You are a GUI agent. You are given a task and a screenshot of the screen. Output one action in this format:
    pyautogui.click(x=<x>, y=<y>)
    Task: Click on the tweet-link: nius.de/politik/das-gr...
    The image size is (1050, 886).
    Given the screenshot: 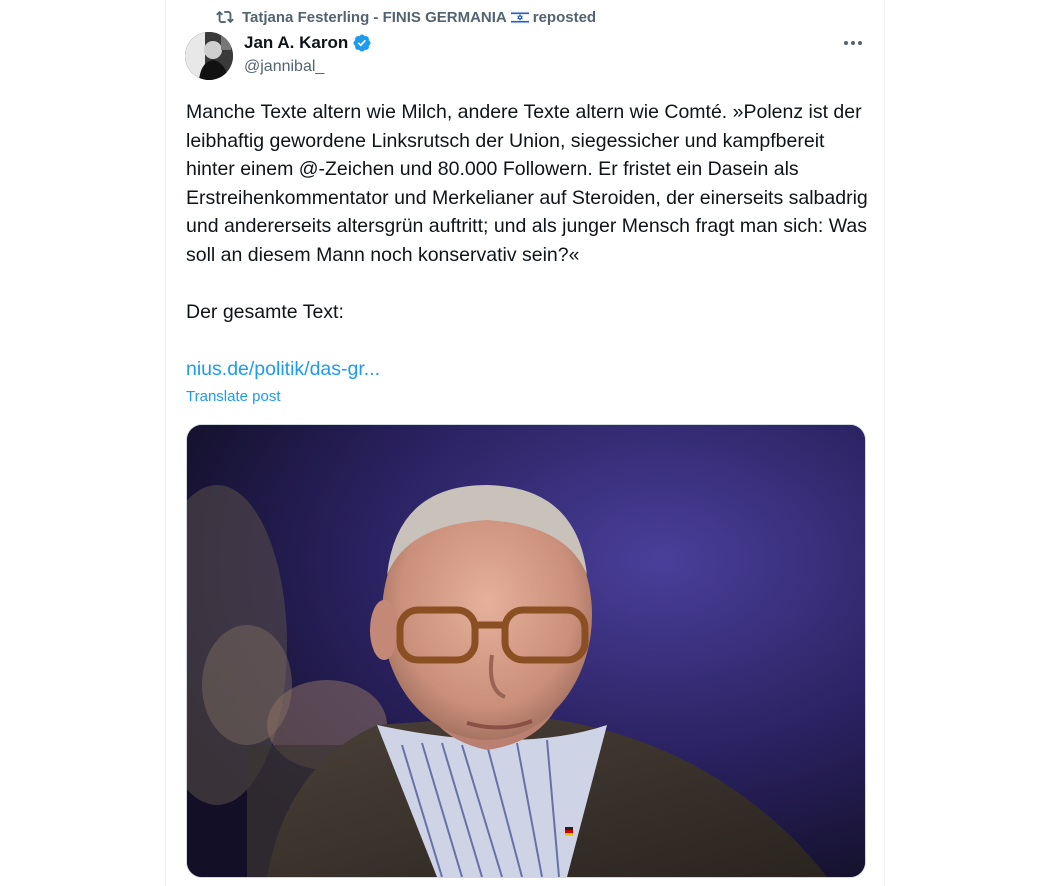 What is the action you would take?
    pyautogui.click(x=283, y=369)
    